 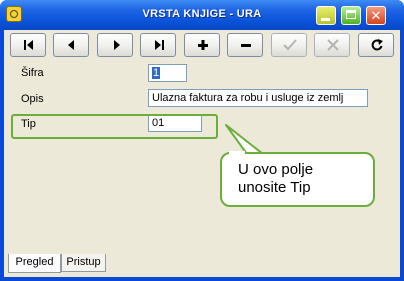 What do you see at coordinates (156, 73) in the screenshot?
I see `sifra-value: 1` at bounding box center [156, 73].